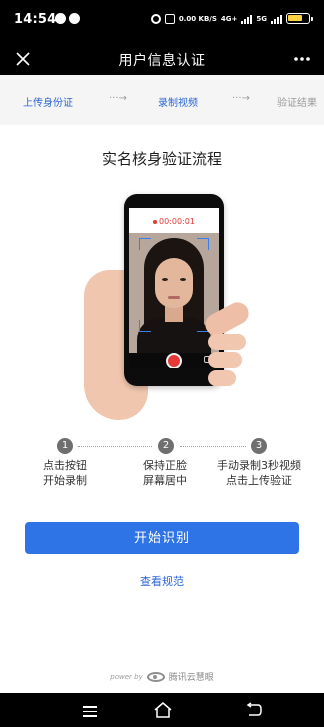  I want to click on step-description: 点击按钮 开始录制, so click(65, 473).